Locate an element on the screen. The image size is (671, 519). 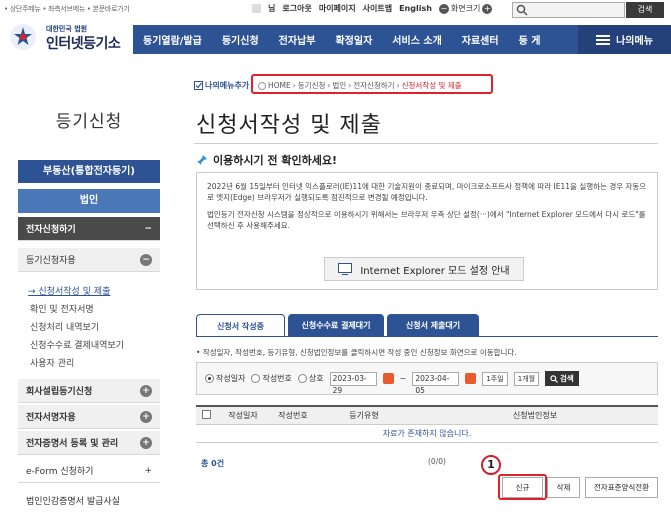
notice-heading-text: 이용하시기 전 확인하세요! is located at coordinates (275, 160).